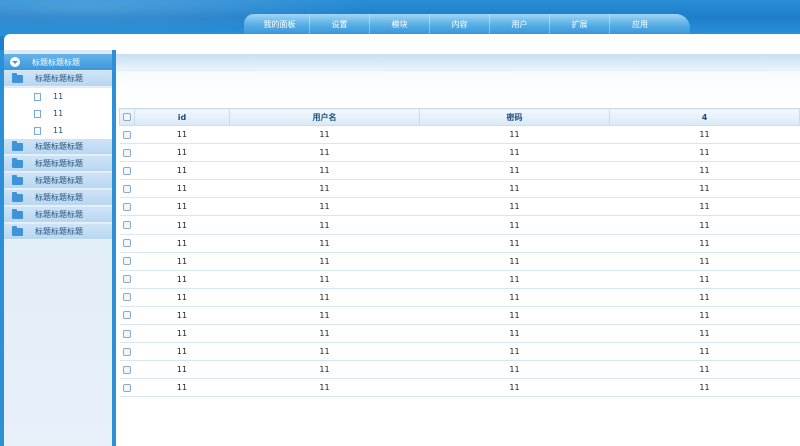 The width and height of the screenshot is (800, 446). What do you see at coordinates (520, 24) in the screenshot?
I see `nav-users: 用户` at bounding box center [520, 24].